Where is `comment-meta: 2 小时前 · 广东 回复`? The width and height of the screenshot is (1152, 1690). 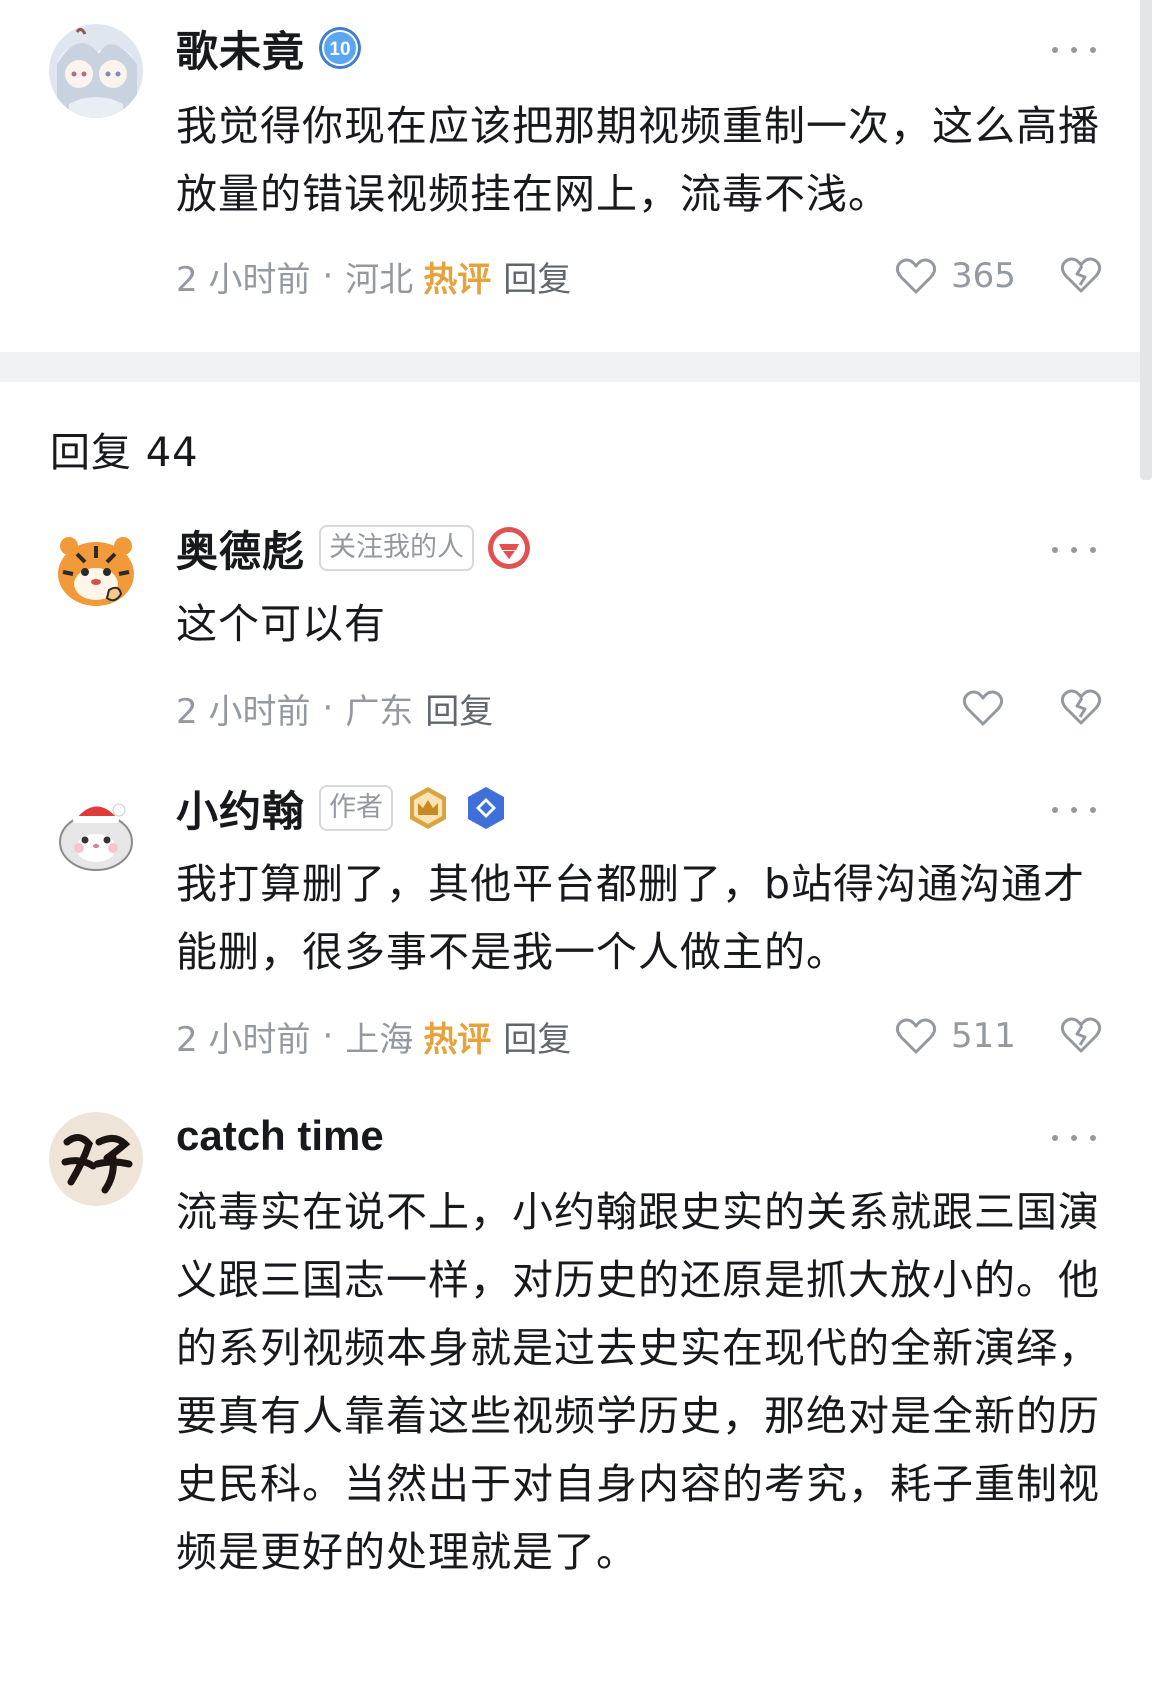
comment-meta: 2 小时前 · 广东 回复 is located at coordinates (334, 708).